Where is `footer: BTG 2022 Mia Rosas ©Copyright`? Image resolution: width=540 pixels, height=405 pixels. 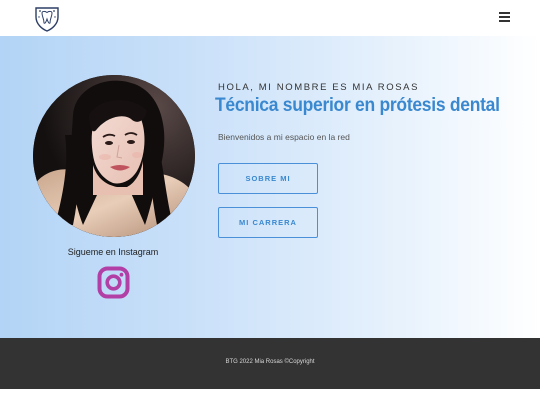
footer: BTG 2022 Mia Rosas ©Copyright is located at coordinates (270, 363).